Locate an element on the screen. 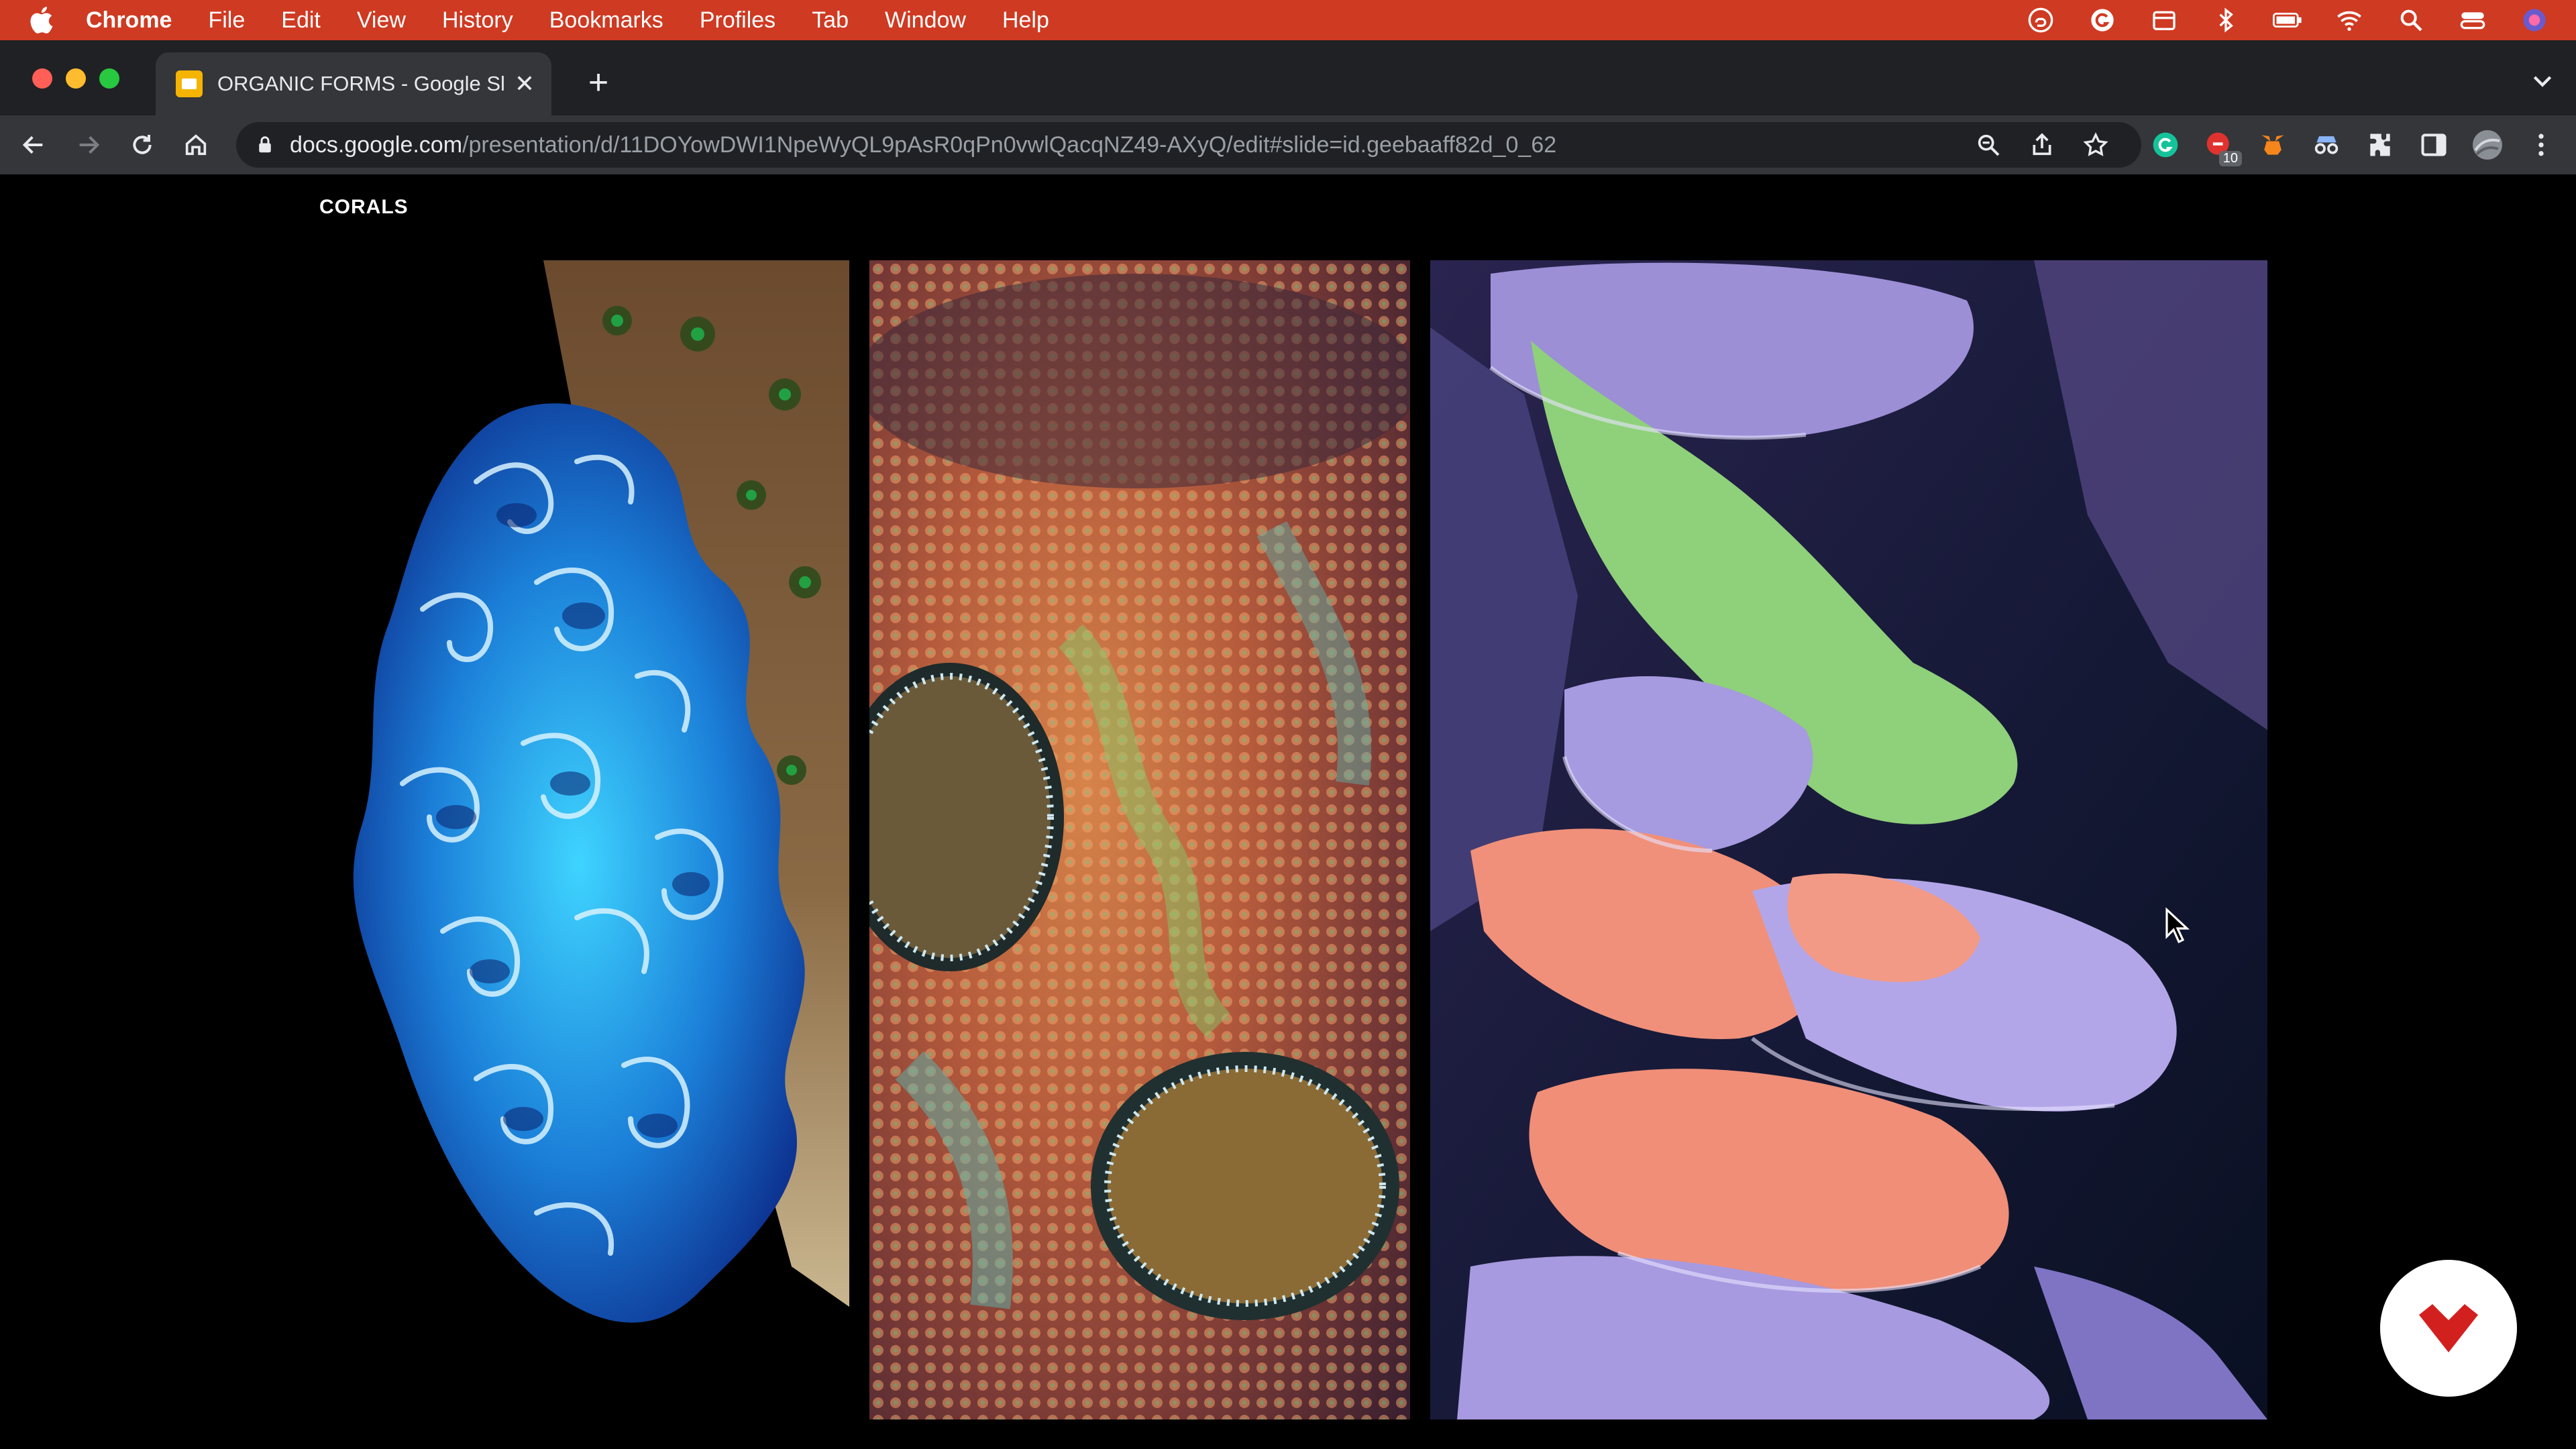  floating-logo-button is located at coordinates (2448, 1328).